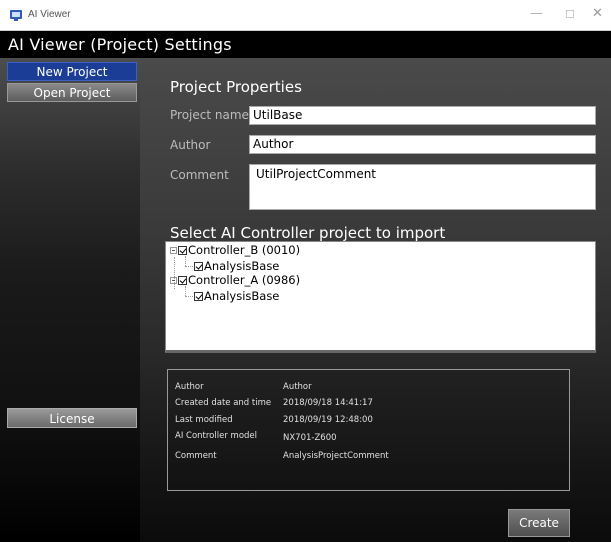 The image size is (611, 542). I want to click on new-project-button: New Project, so click(72, 71).